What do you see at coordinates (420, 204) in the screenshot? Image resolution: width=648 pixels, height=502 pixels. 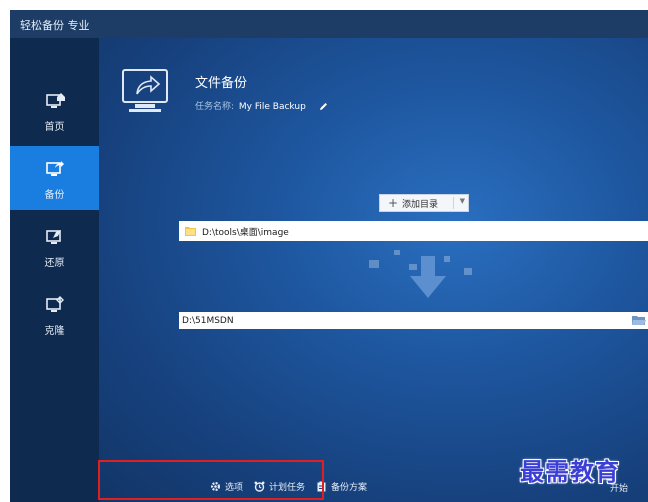 I see `add-directory-label: 添加目录` at bounding box center [420, 204].